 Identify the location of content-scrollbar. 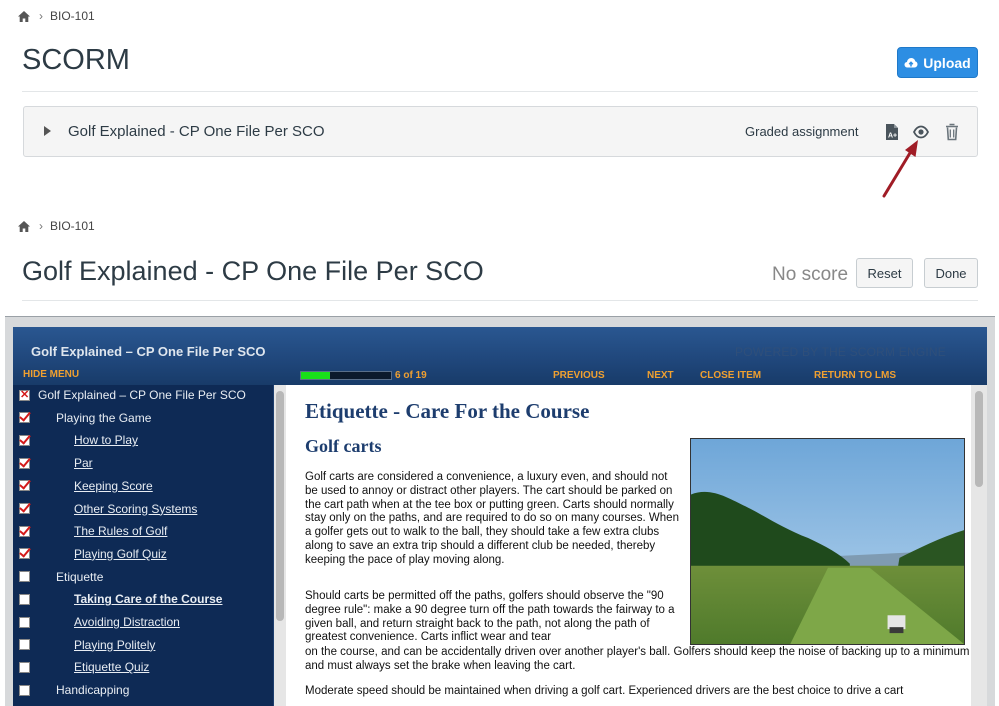
(979, 545).